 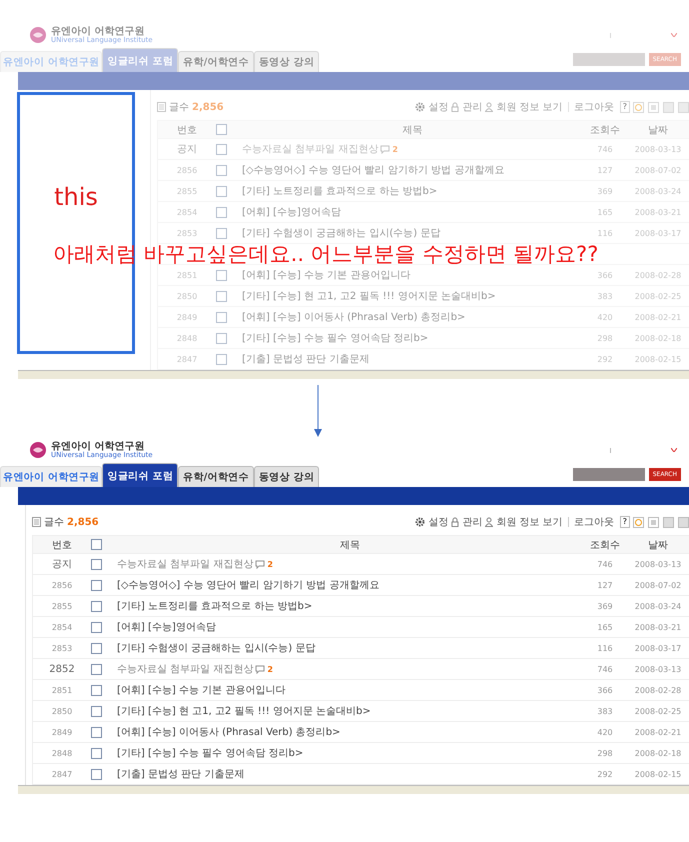 What do you see at coordinates (38, 35) in the screenshot?
I see `globe-logo-icon` at bounding box center [38, 35].